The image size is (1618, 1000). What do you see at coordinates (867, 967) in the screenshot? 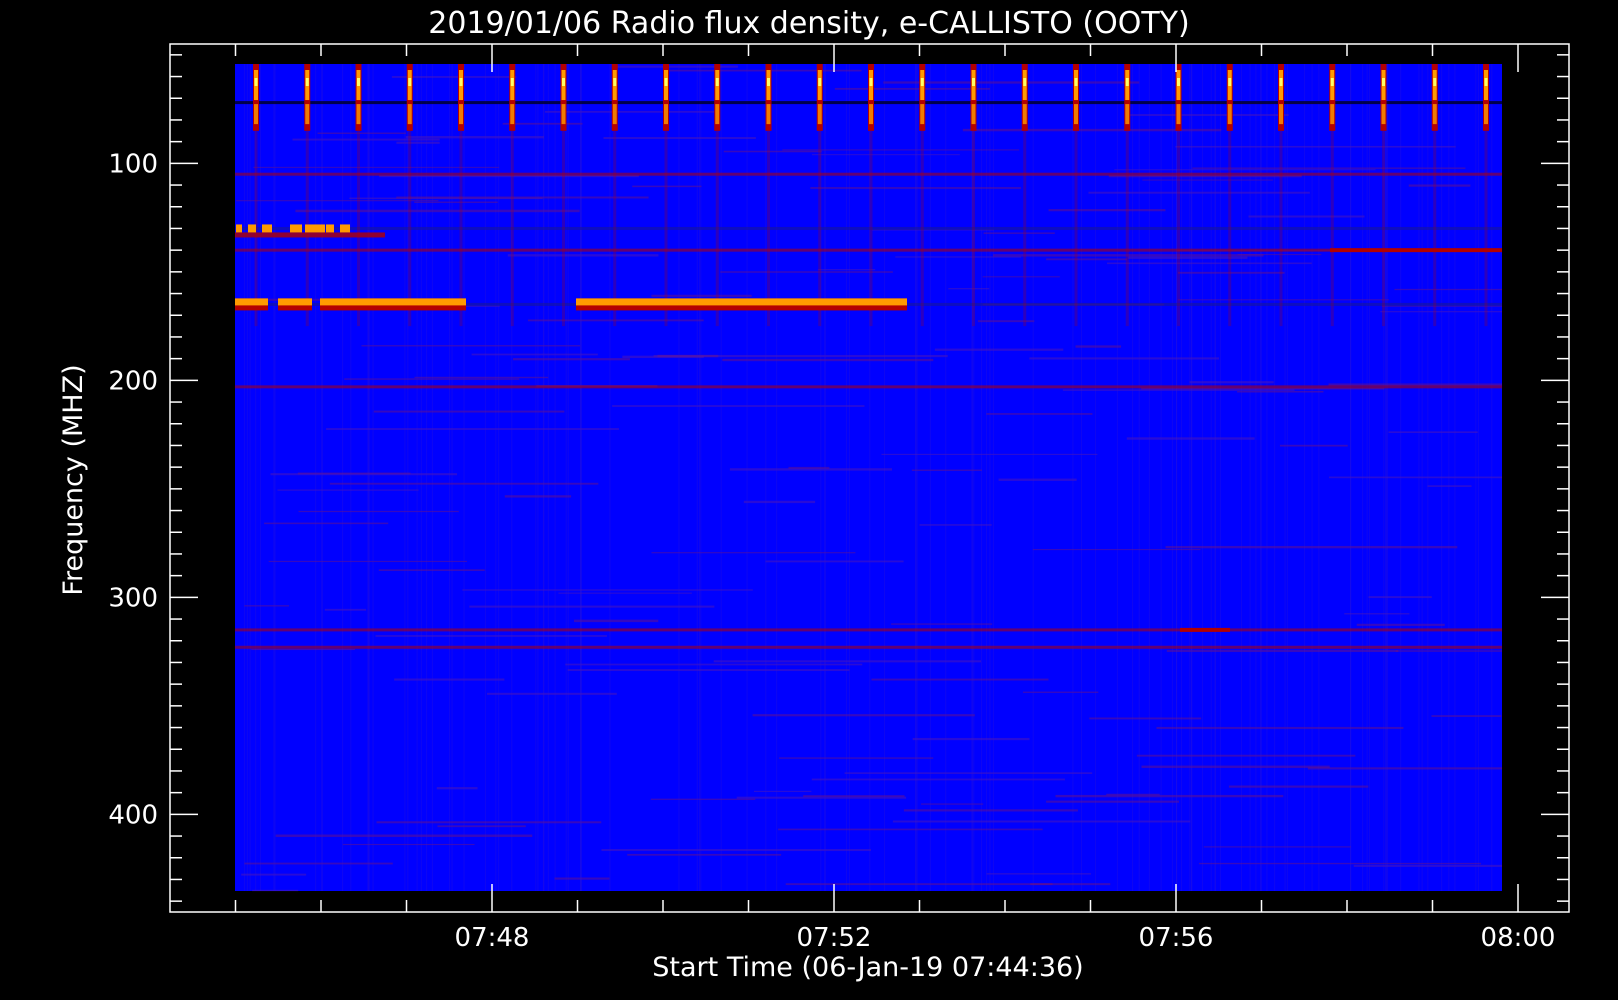
I see `x-axis-label: Start Time (06-Jan-19 07:44:36)` at bounding box center [867, 967].